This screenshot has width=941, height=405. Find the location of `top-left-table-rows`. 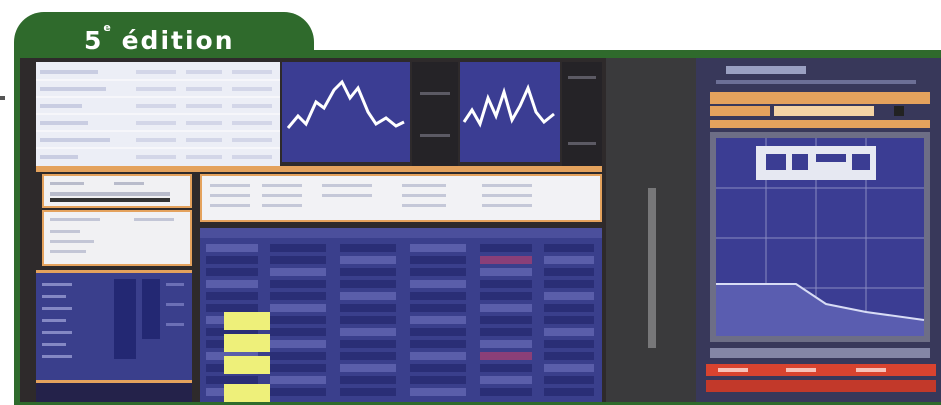

top-left-table-rows is located at coordinates (158, 114).